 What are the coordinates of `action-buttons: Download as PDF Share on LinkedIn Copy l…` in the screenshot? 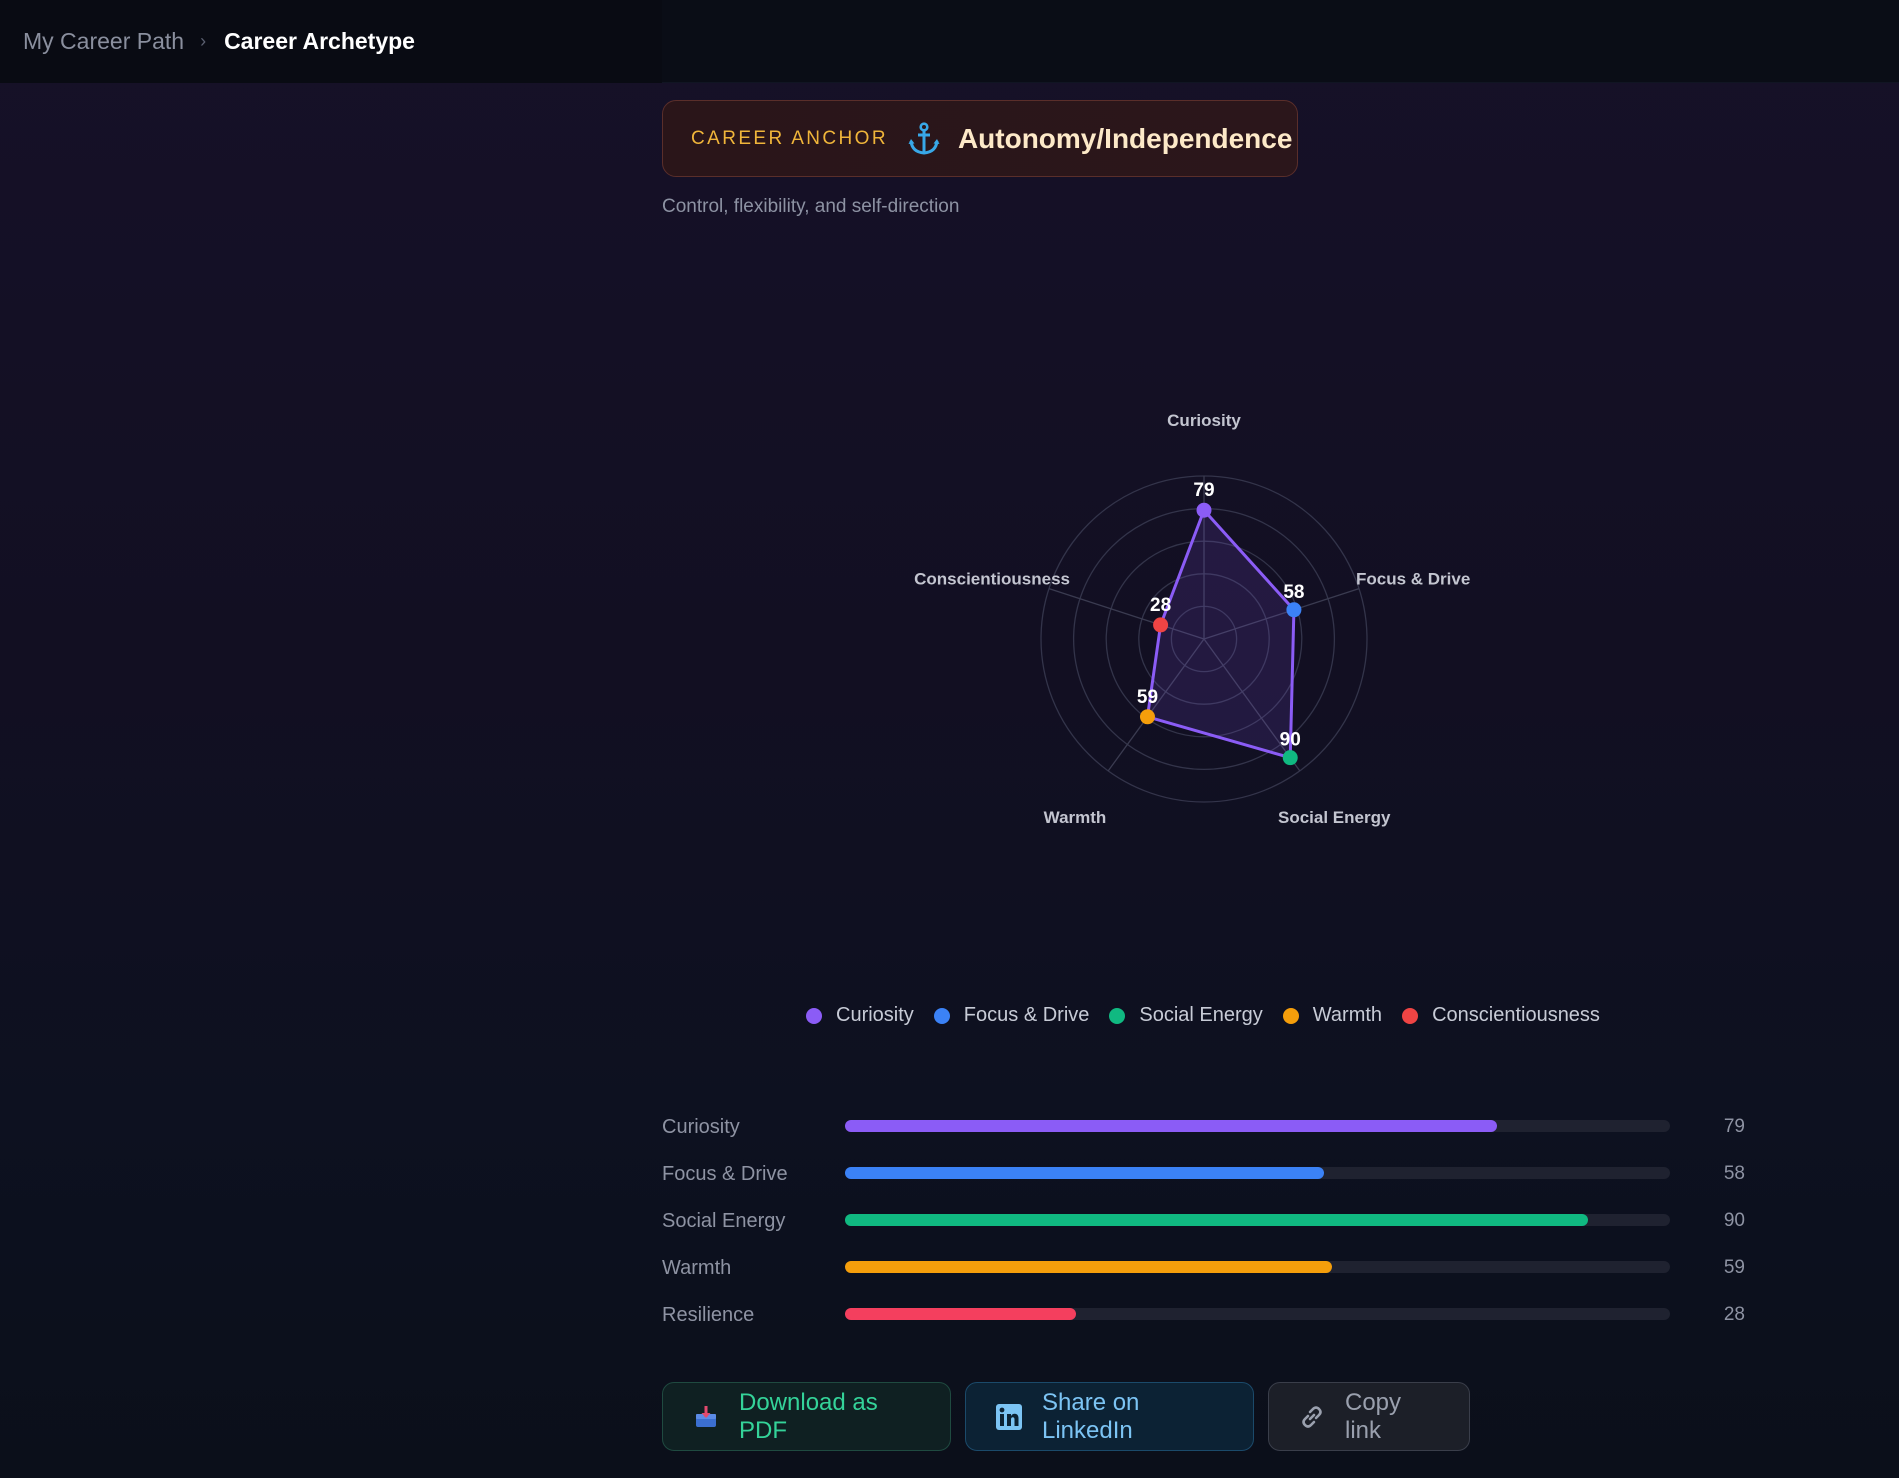 It's located at (1073, 1416).